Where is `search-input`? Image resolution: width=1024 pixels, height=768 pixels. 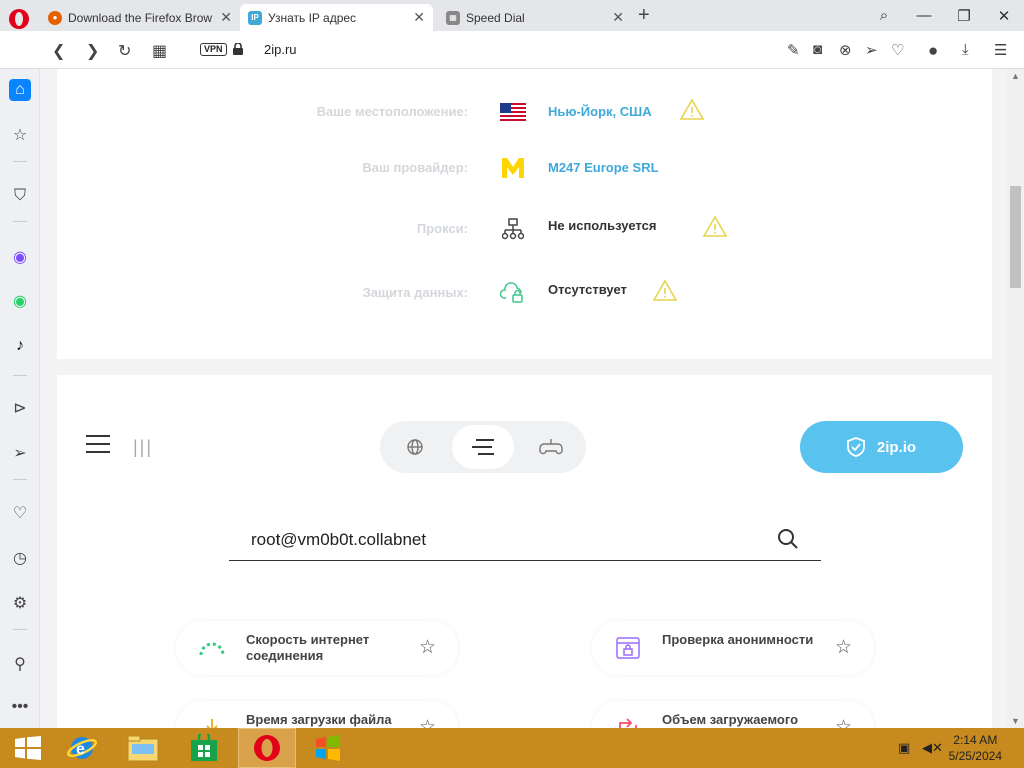
search-input is located at coordinates (511, 540).